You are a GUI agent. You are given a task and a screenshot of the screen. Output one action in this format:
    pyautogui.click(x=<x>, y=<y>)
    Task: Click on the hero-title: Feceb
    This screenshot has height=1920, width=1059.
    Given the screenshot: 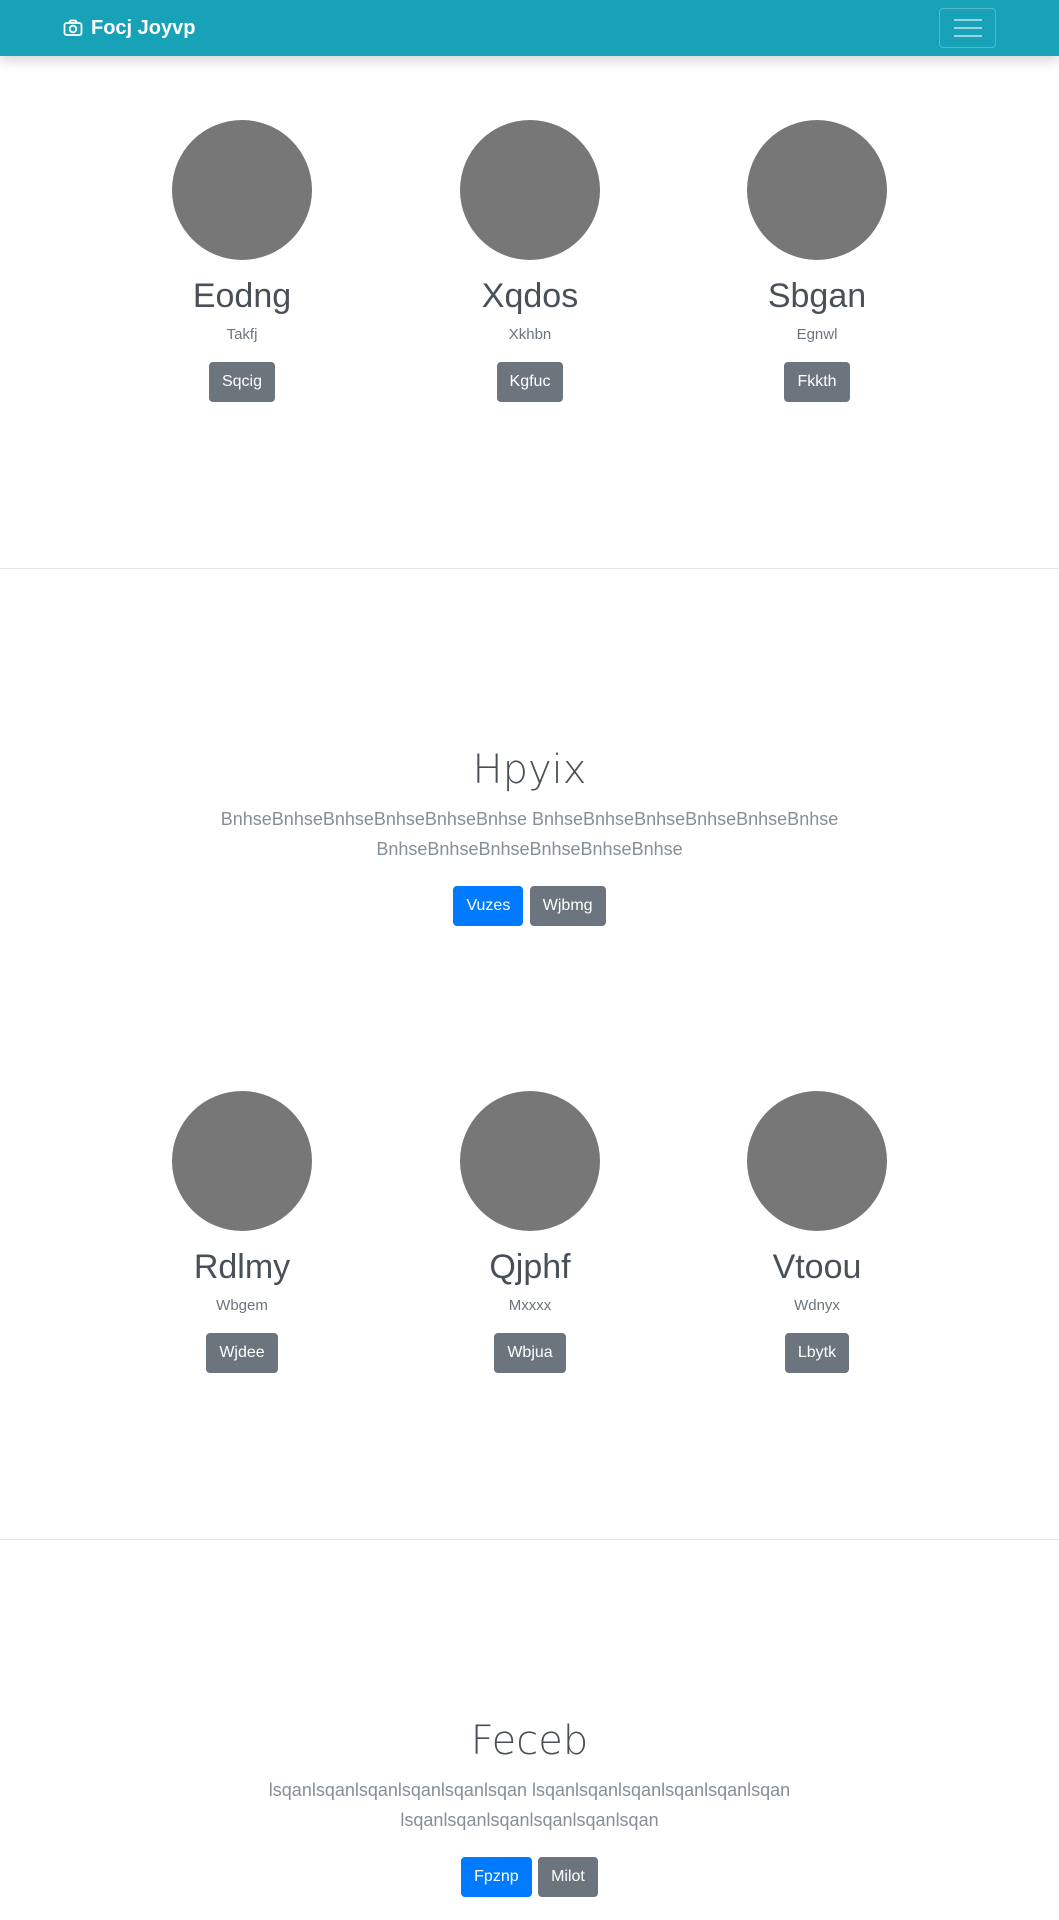 What is the action you would take?
    pyautogui.click(x=529, y=1741)
    